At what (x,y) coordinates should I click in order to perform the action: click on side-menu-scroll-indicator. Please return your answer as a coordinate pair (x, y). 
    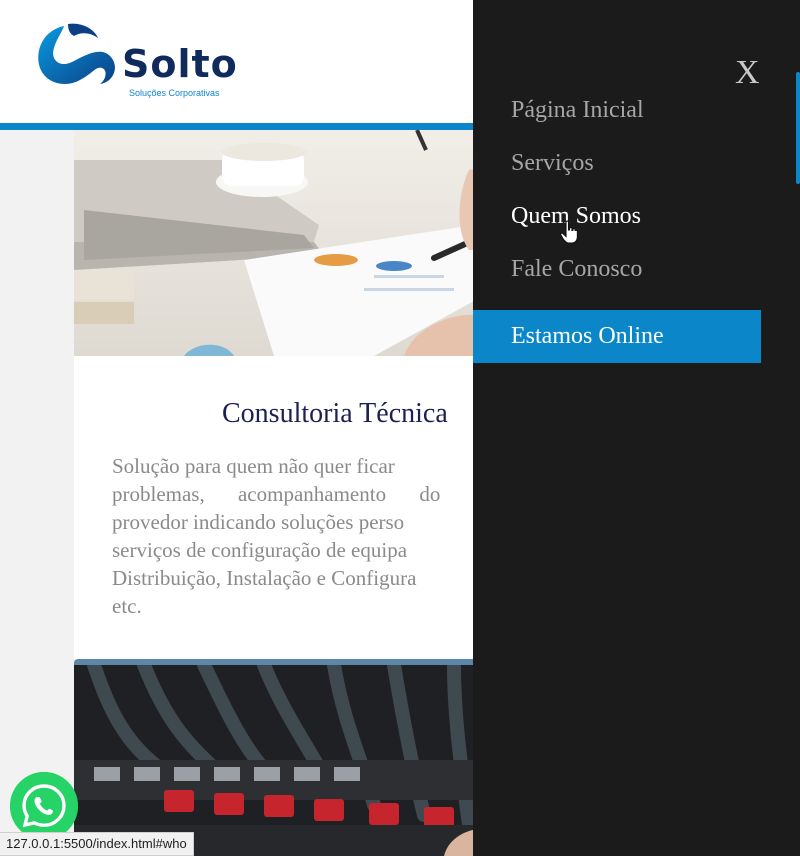
    Looking at the image, I should click on (798, 128).